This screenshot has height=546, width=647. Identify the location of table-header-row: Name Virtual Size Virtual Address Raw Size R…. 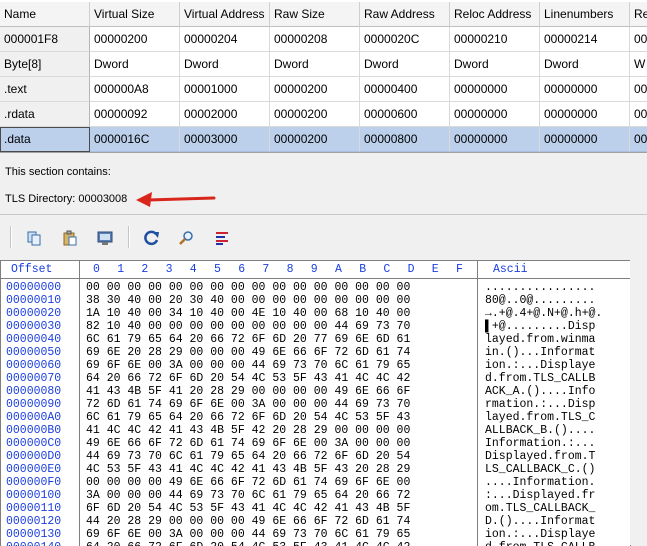
(323, 14).